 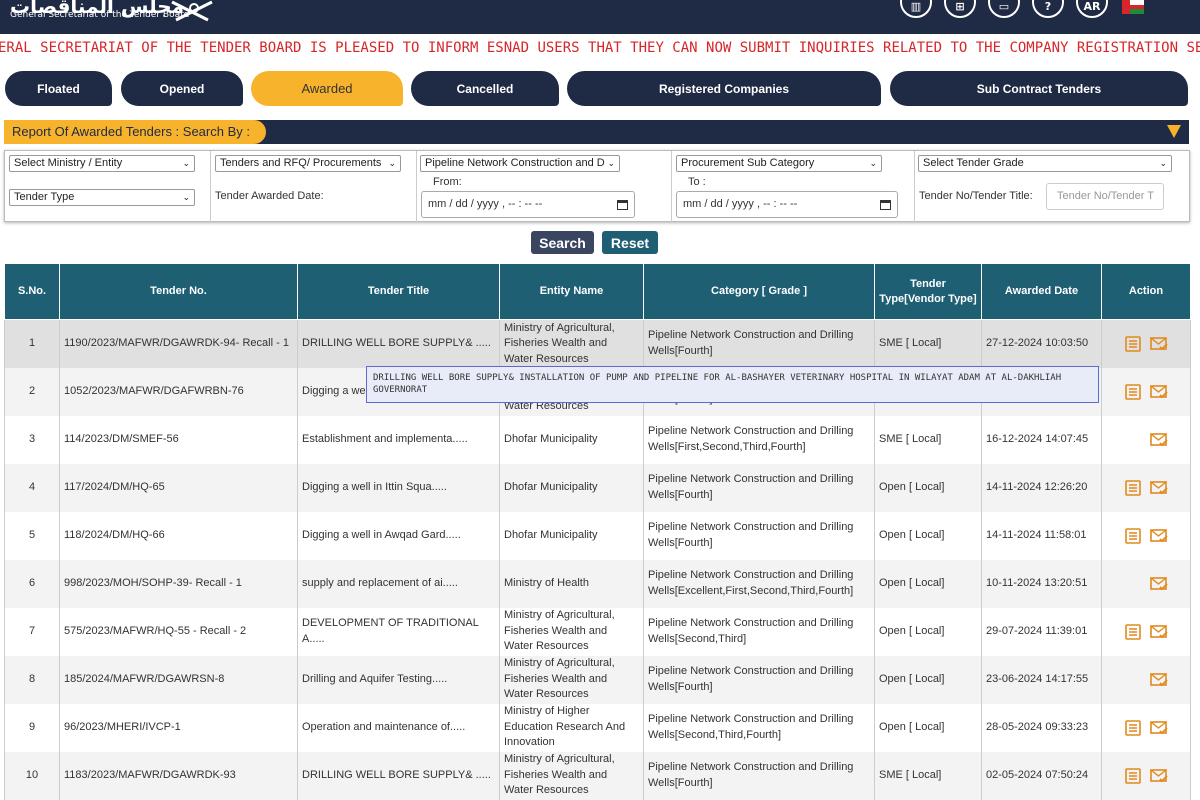 What do you see at coordinates (928, 775) in the screenshot?
I see `tender-type-cell: SME [ Local]` at bounding box center [928, 775].